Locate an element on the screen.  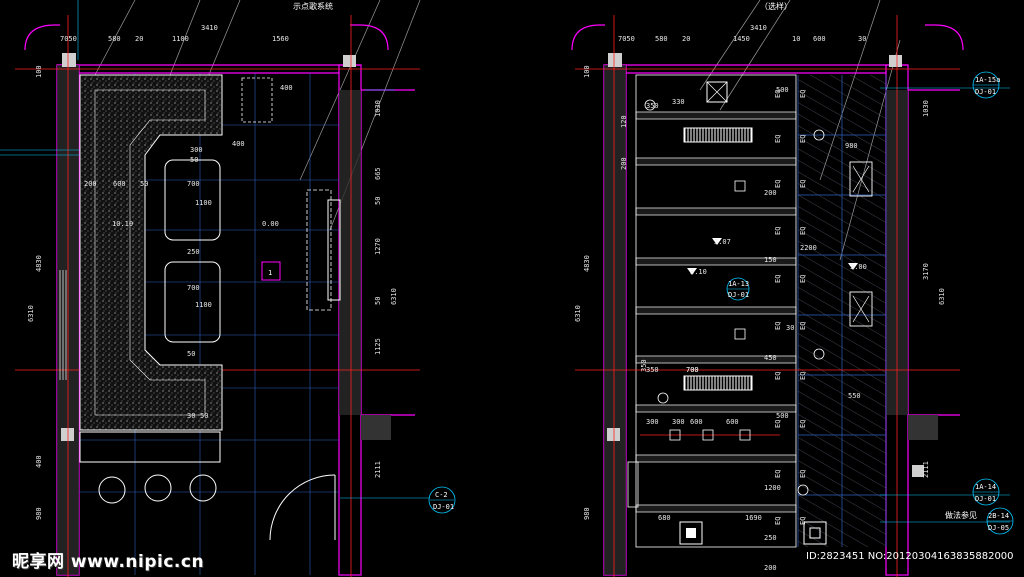
method-reference-note: 做法参见 is located at coordinates (961, 515).